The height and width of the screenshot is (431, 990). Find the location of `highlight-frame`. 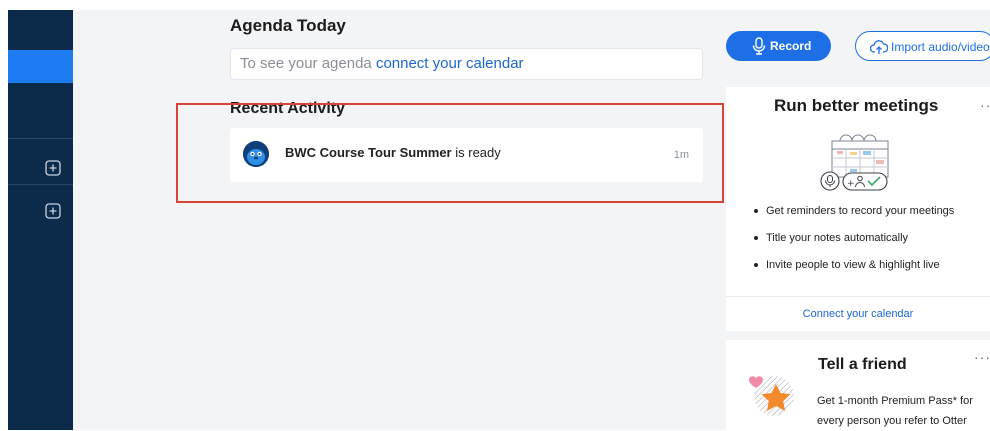

highlight-frame is located at coordinates (450, 153).